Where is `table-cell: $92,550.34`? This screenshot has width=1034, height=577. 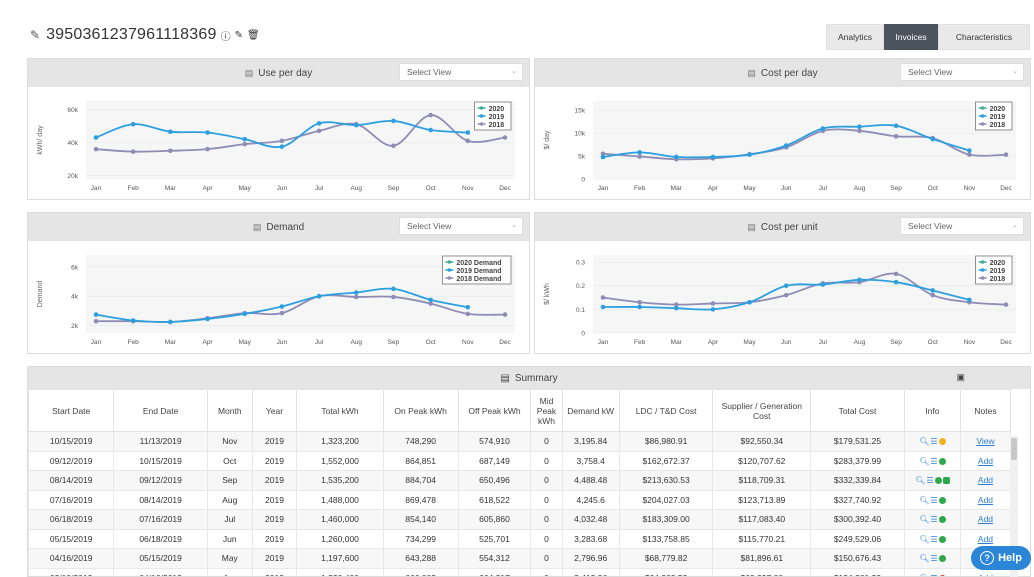
table-cell: $92,550.34 is located at coordinates (762, 441).